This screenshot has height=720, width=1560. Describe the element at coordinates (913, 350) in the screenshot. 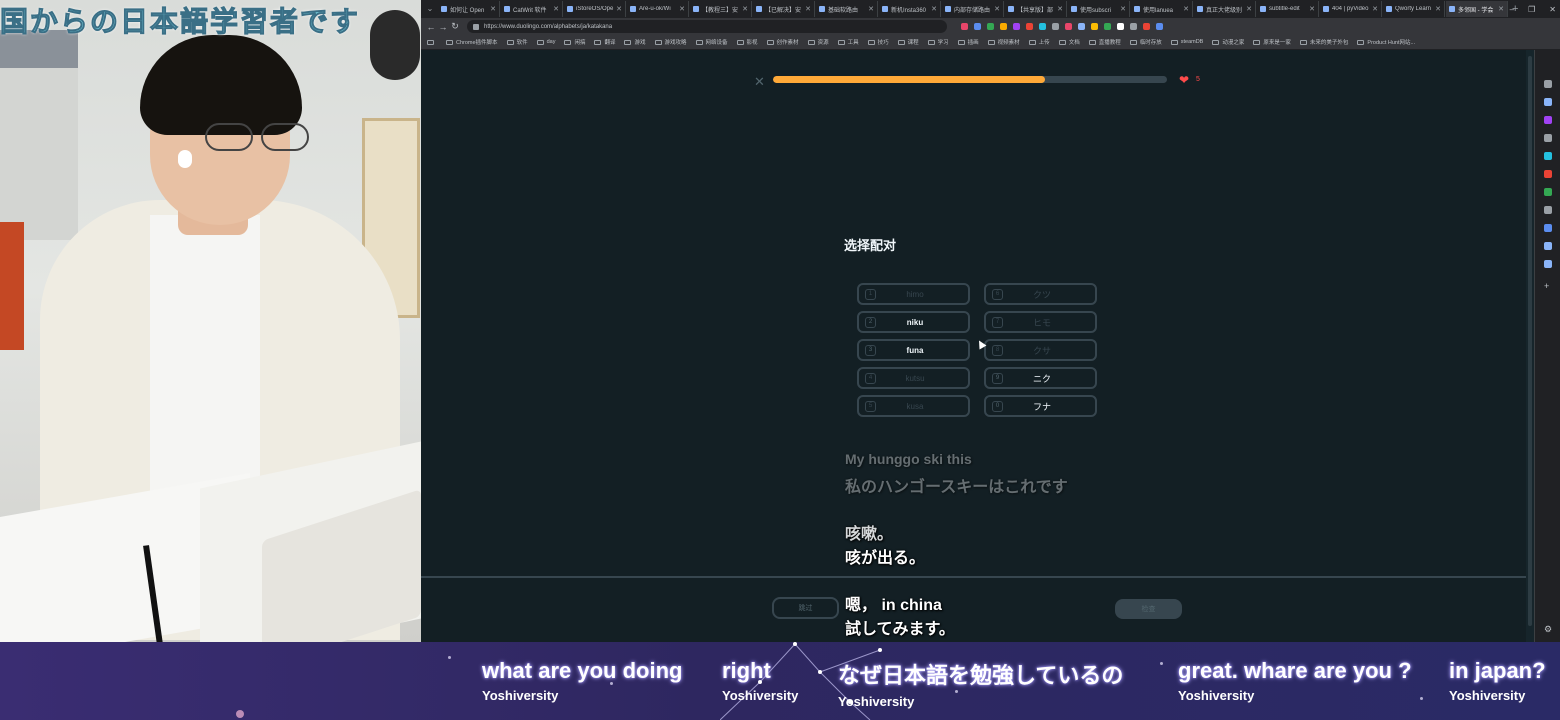

I see `choice-tile: 3 funa` at that location.